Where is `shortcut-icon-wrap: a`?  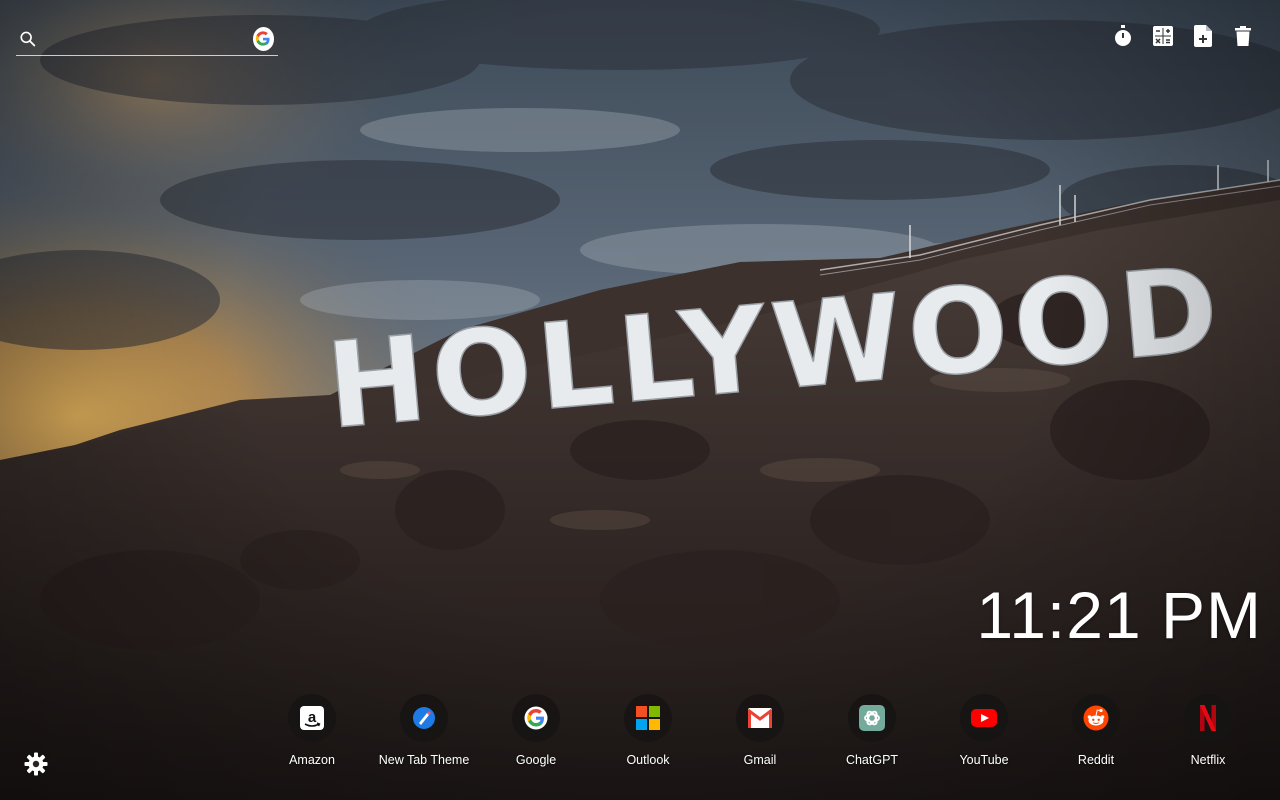 shortcut-icon-wrap: a is located at coordinates (312, 718).